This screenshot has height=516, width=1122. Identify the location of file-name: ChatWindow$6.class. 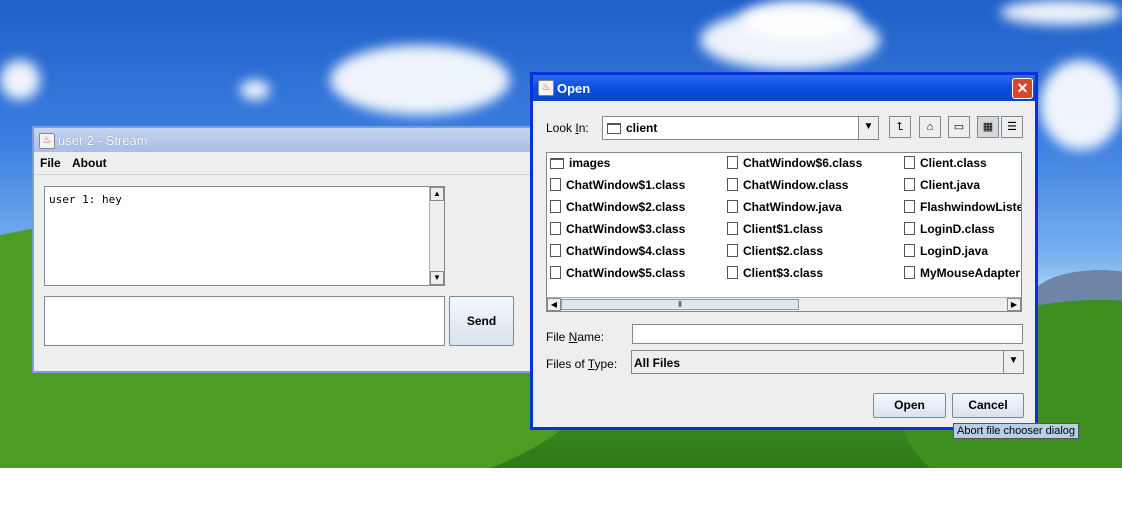
(803, 163).